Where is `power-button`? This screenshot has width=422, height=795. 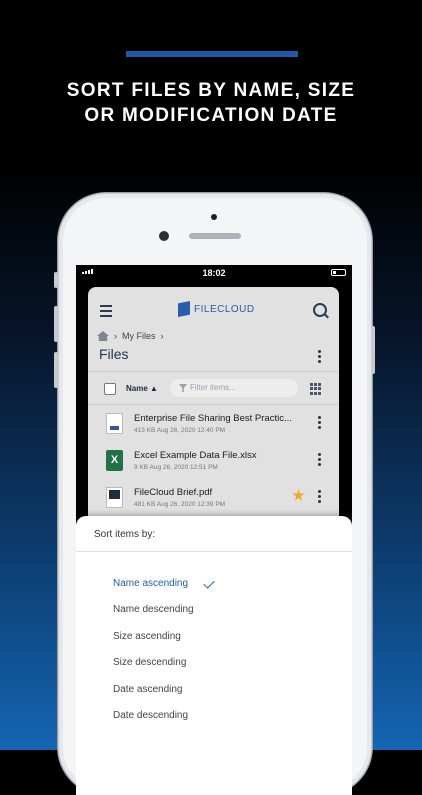 power-button is located at coordinates (373, 350).